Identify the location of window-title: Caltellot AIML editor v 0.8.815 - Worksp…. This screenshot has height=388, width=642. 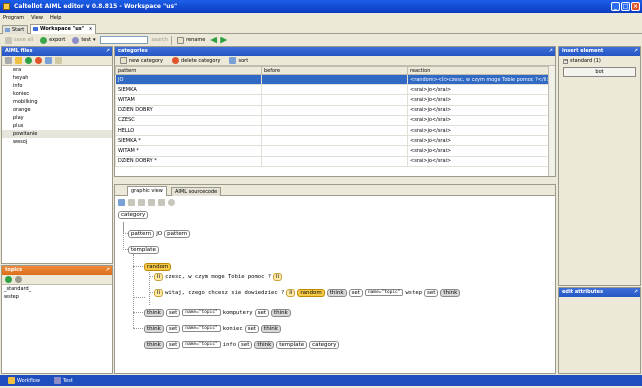
(96, 6).